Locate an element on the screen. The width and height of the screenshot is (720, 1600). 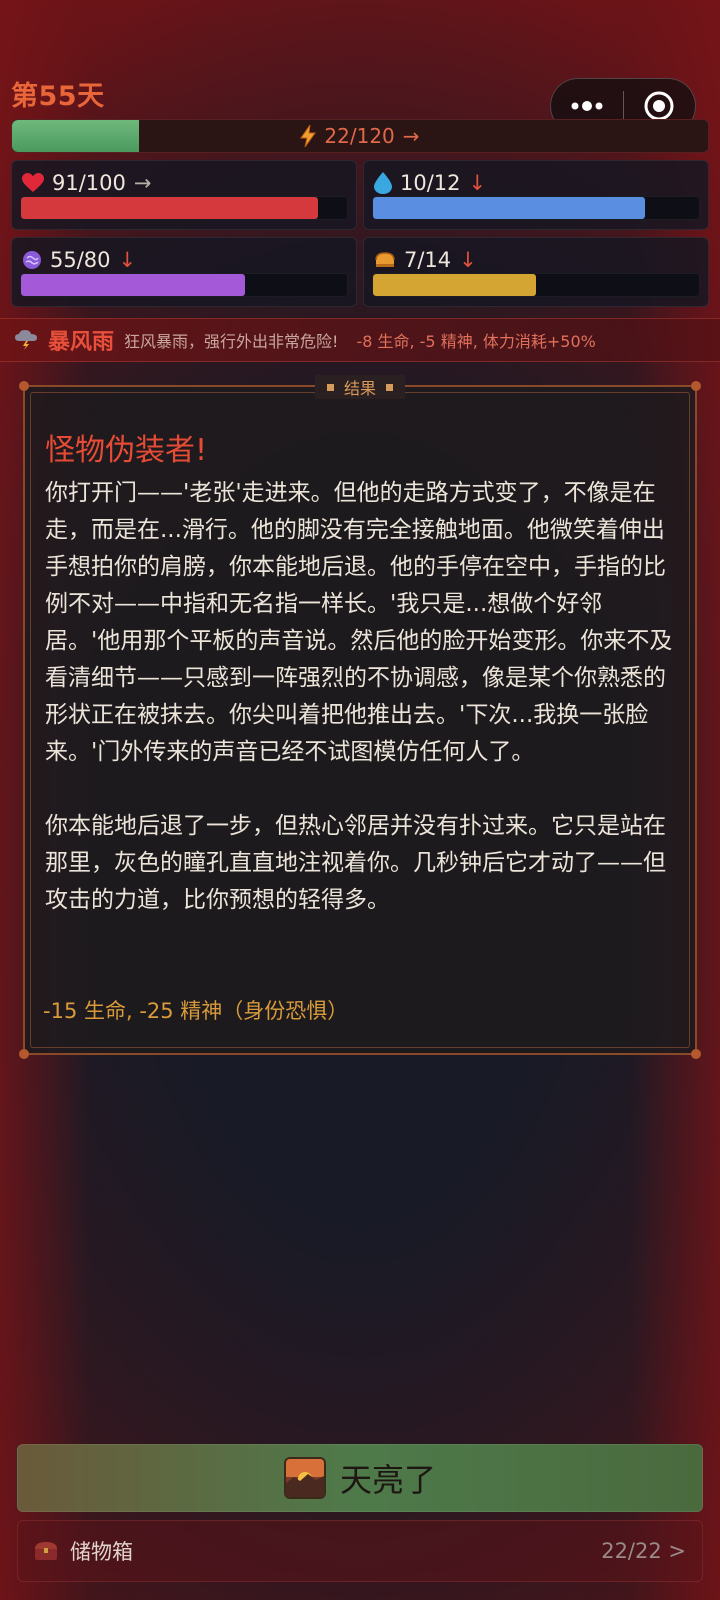
food-value: 7/14 is located at coordinates (428, 260).